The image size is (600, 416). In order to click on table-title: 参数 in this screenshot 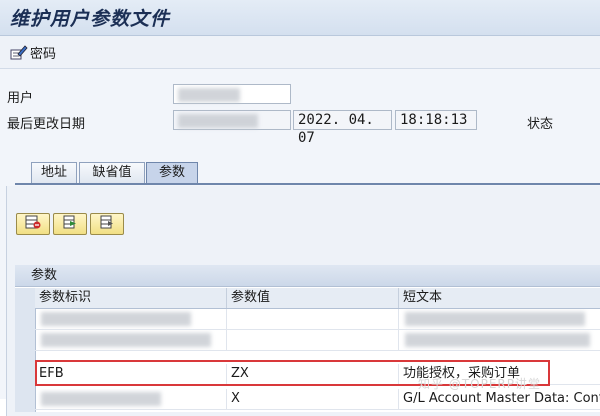, I will do `click(307, 276)`.